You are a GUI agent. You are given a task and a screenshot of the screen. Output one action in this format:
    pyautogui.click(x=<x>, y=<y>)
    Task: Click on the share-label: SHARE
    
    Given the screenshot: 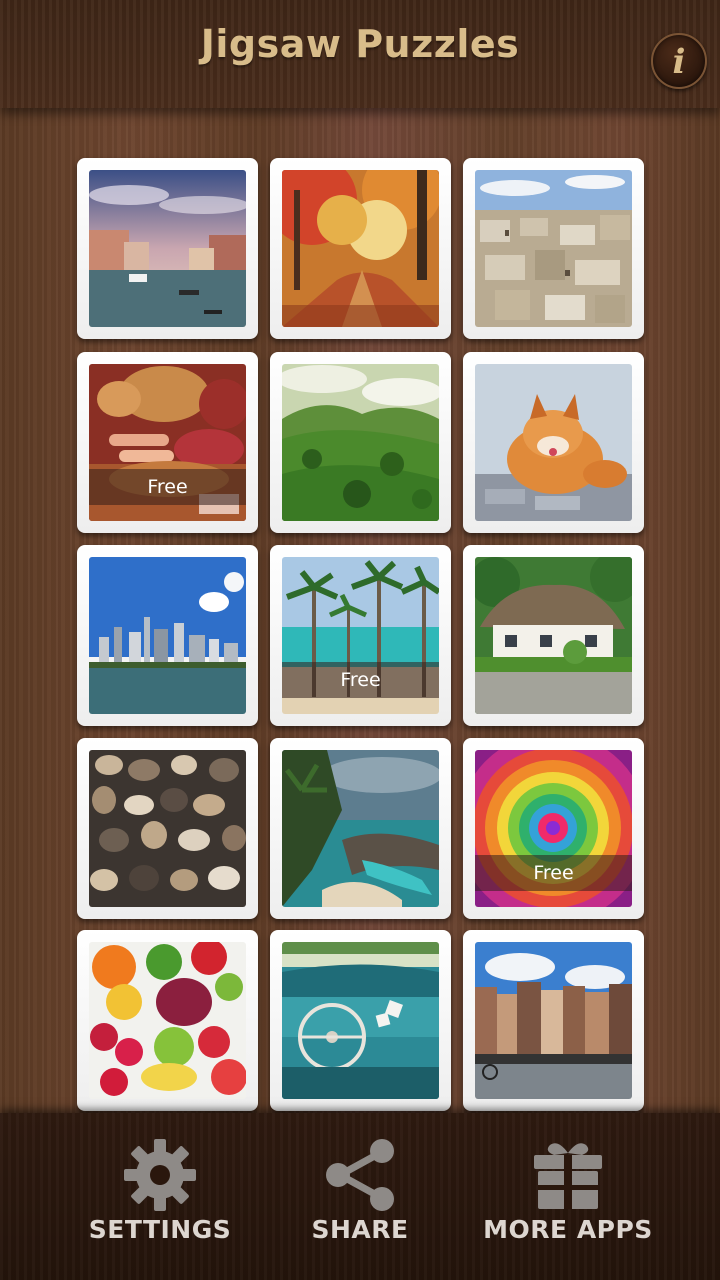 What is the action you would take?
    pyautogui.click(x=360, y=1229)
    